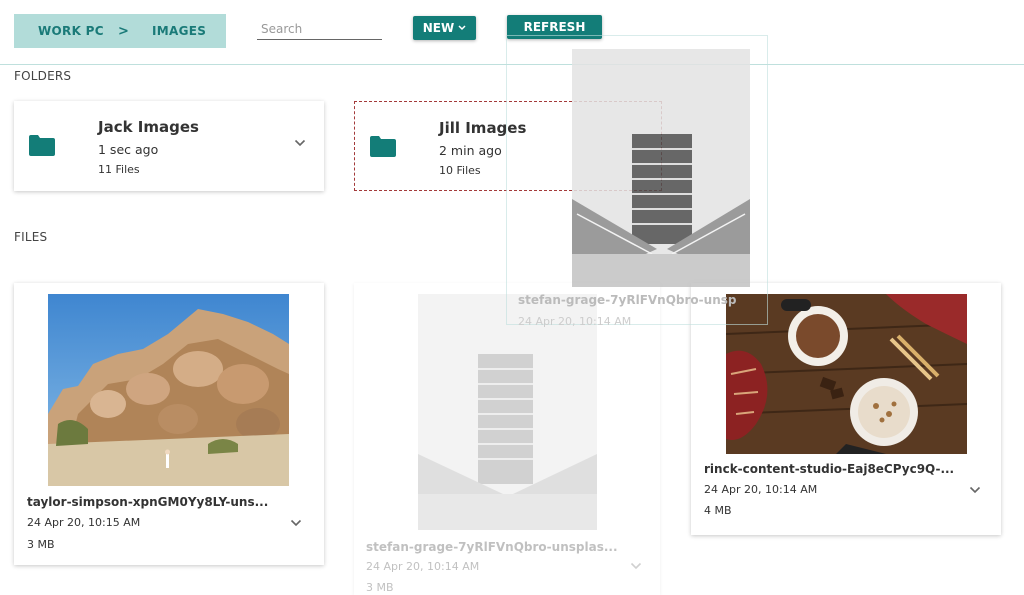 The image size is (1024, 595). Describe the element at coordinates (627, 300) in the screenshot. I see `drag-preview-name: stefan-grage-7yRlFVnQbro-unsp` at that location.